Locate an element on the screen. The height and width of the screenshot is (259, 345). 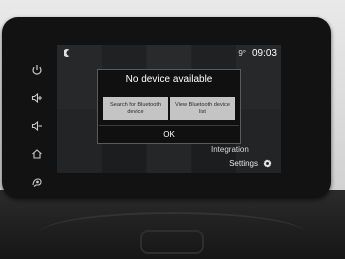
home-icon is located at coordinates (37, 154).